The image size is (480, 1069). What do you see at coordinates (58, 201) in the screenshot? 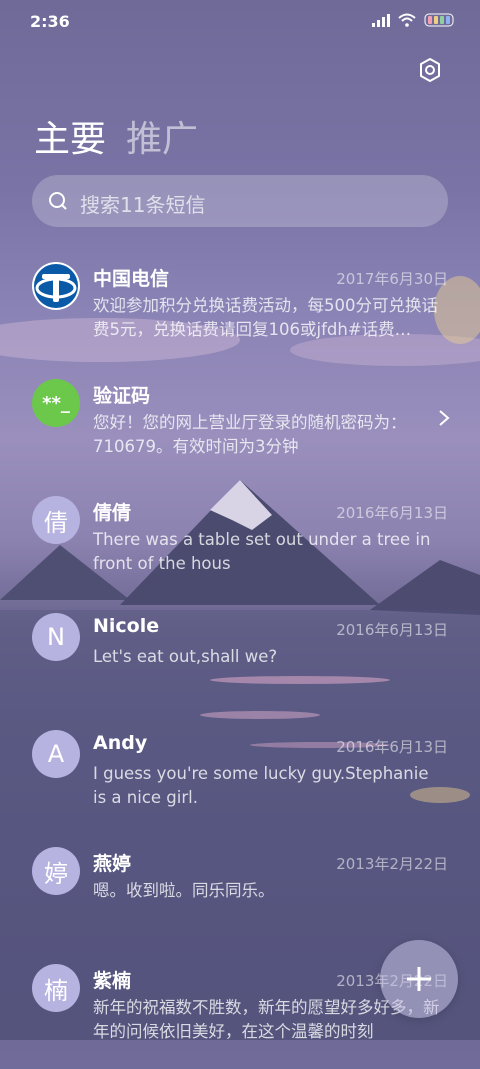
I see `search-icon` at bounding box center [58, 201].